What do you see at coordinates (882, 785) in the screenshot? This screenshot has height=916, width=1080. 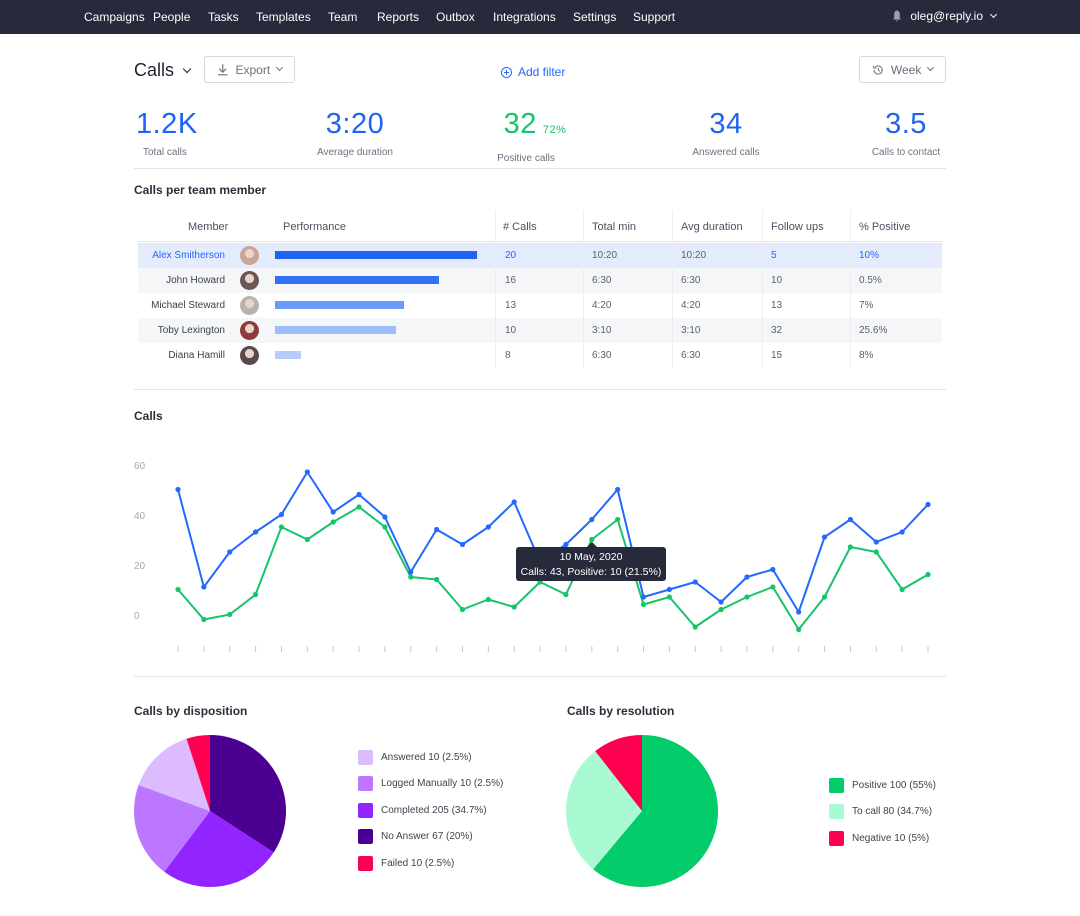 I see `legend-item: Positive 100 (55%)` at bounding box center [882, 785].